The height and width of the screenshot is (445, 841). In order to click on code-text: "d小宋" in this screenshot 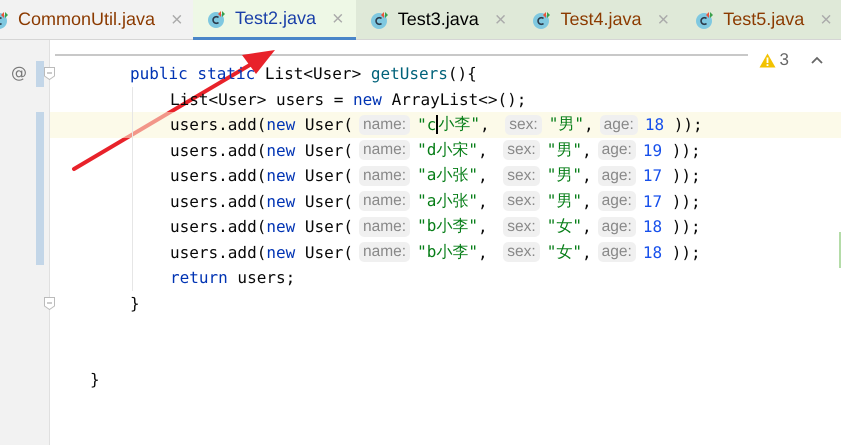, I will do `click(447, 150)`.